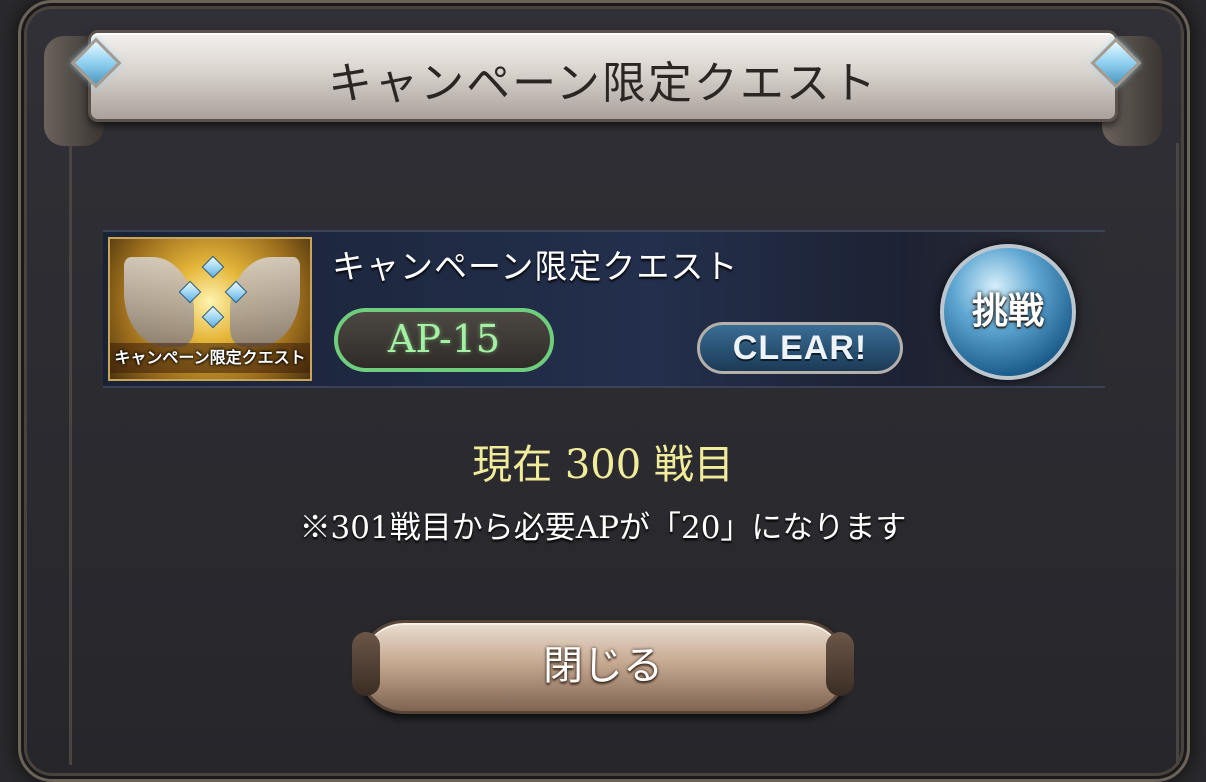 This screenshot has height=782, width=1206. I want to click on quest-name: キャンペーン限定クエスト, so click(535, 266).